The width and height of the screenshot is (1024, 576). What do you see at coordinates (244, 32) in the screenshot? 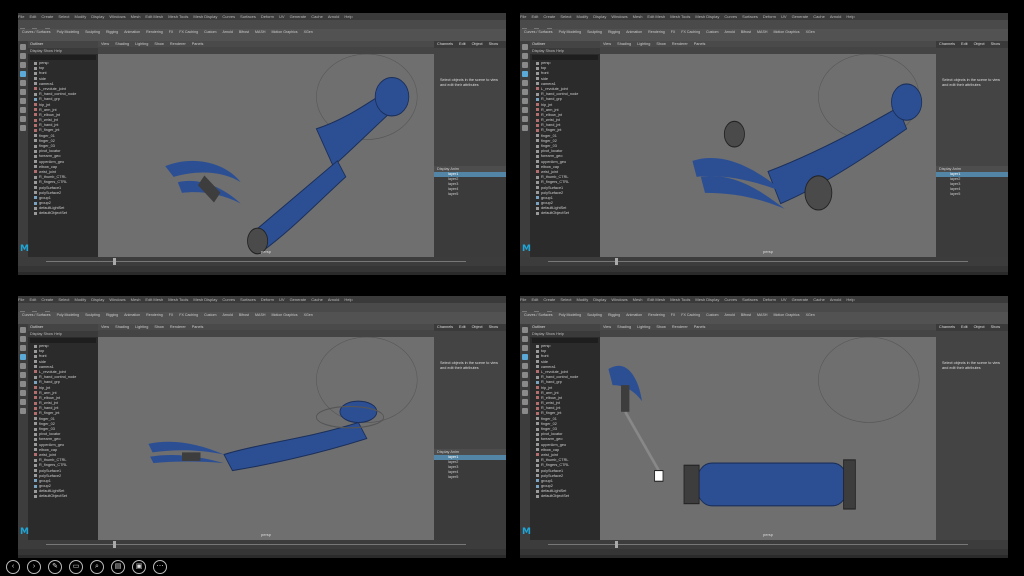
I see `shelf-tab: Bifrost` at bounding box center [244, 32].